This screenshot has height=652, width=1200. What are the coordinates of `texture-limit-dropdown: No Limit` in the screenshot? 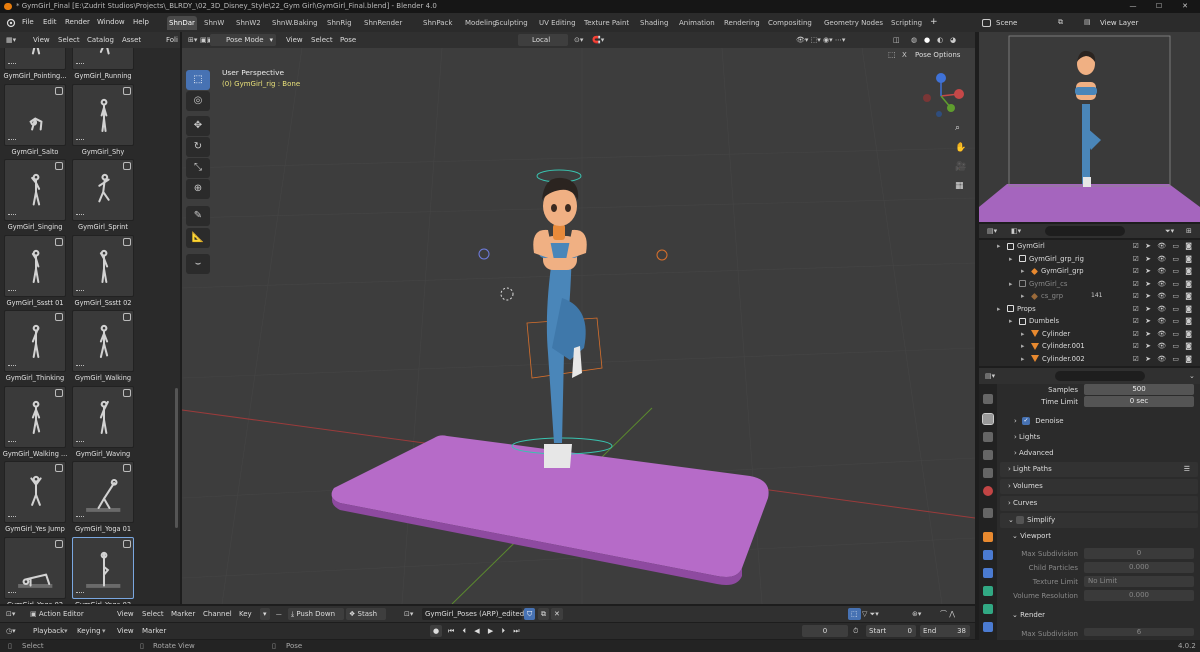 It's located at (1139, 581).